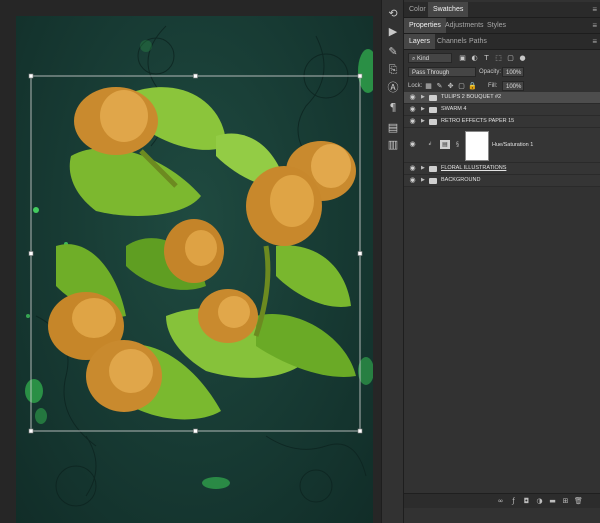 This screenshot has height=523, width=600. I want to click on new-group-icon: ▬, so click(552, 501).